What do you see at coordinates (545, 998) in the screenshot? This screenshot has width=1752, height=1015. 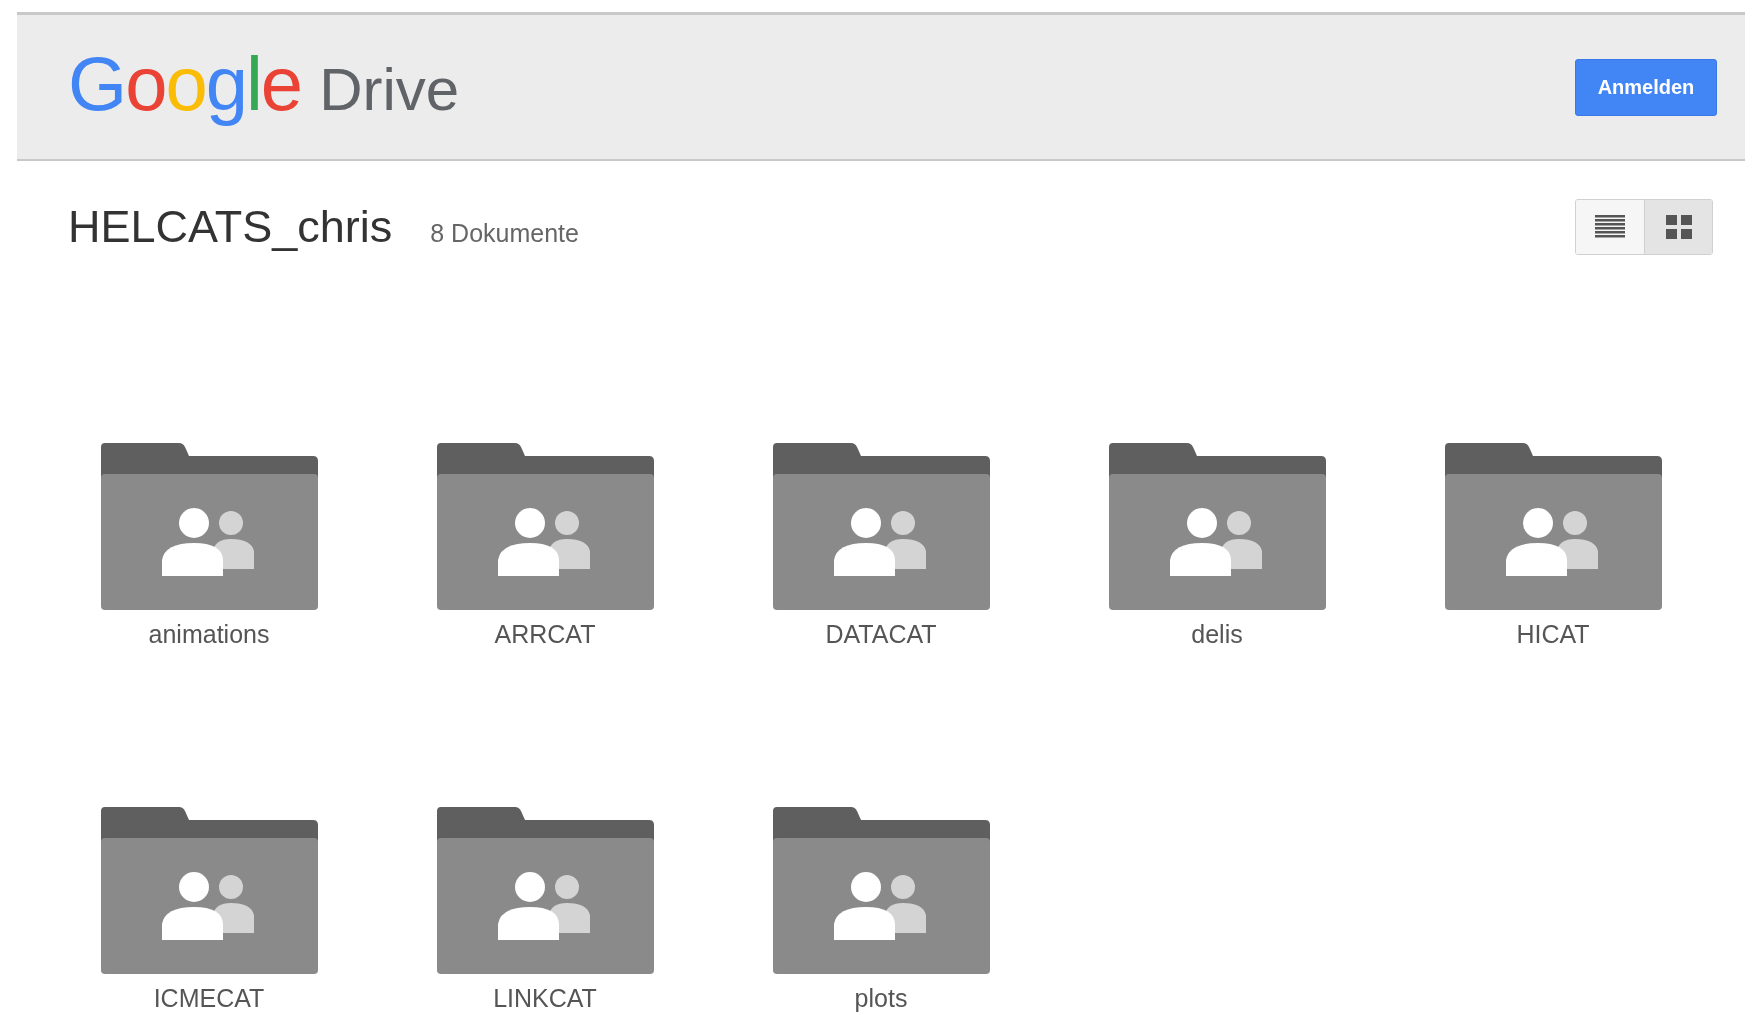 I see `folder-name: LINKCAT` at bounding box center [545, 998].